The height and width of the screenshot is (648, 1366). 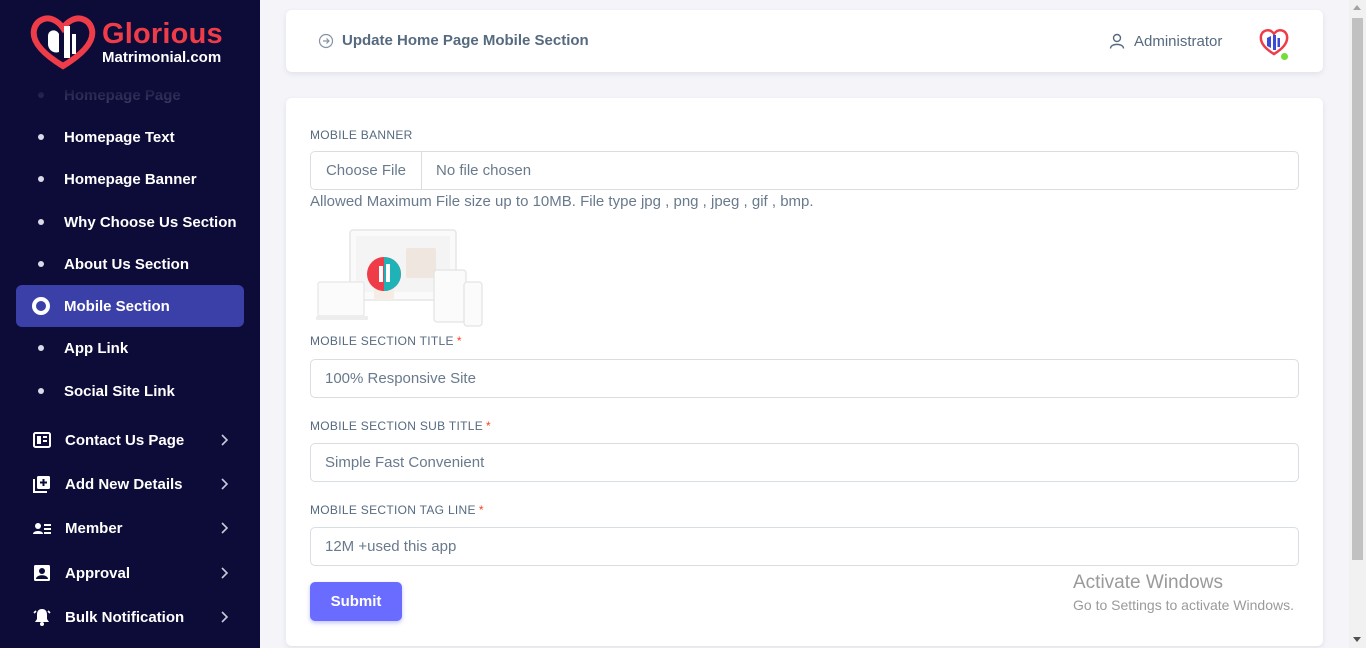 I want to click on arrow-circle-right-icon, so click(x=326, y=41).